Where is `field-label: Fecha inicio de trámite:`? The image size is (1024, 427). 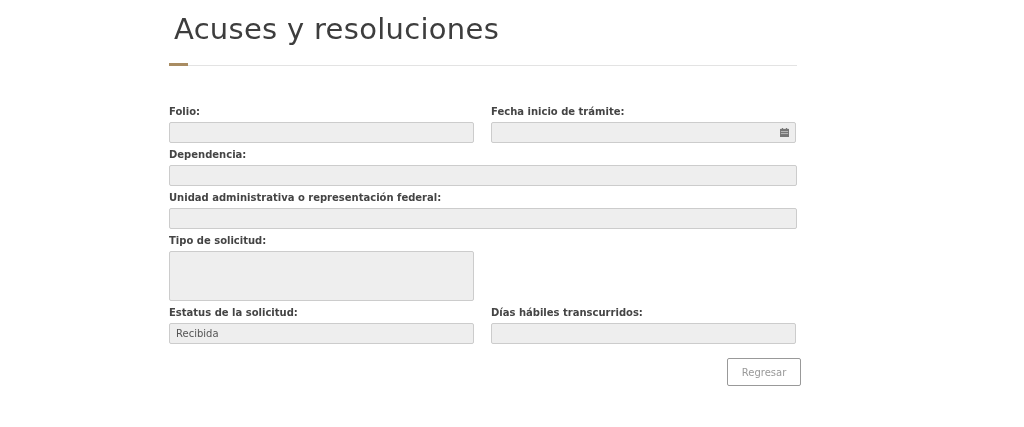
field-label: Fecha inicio de trámite: is located at coordinates (558, 112).